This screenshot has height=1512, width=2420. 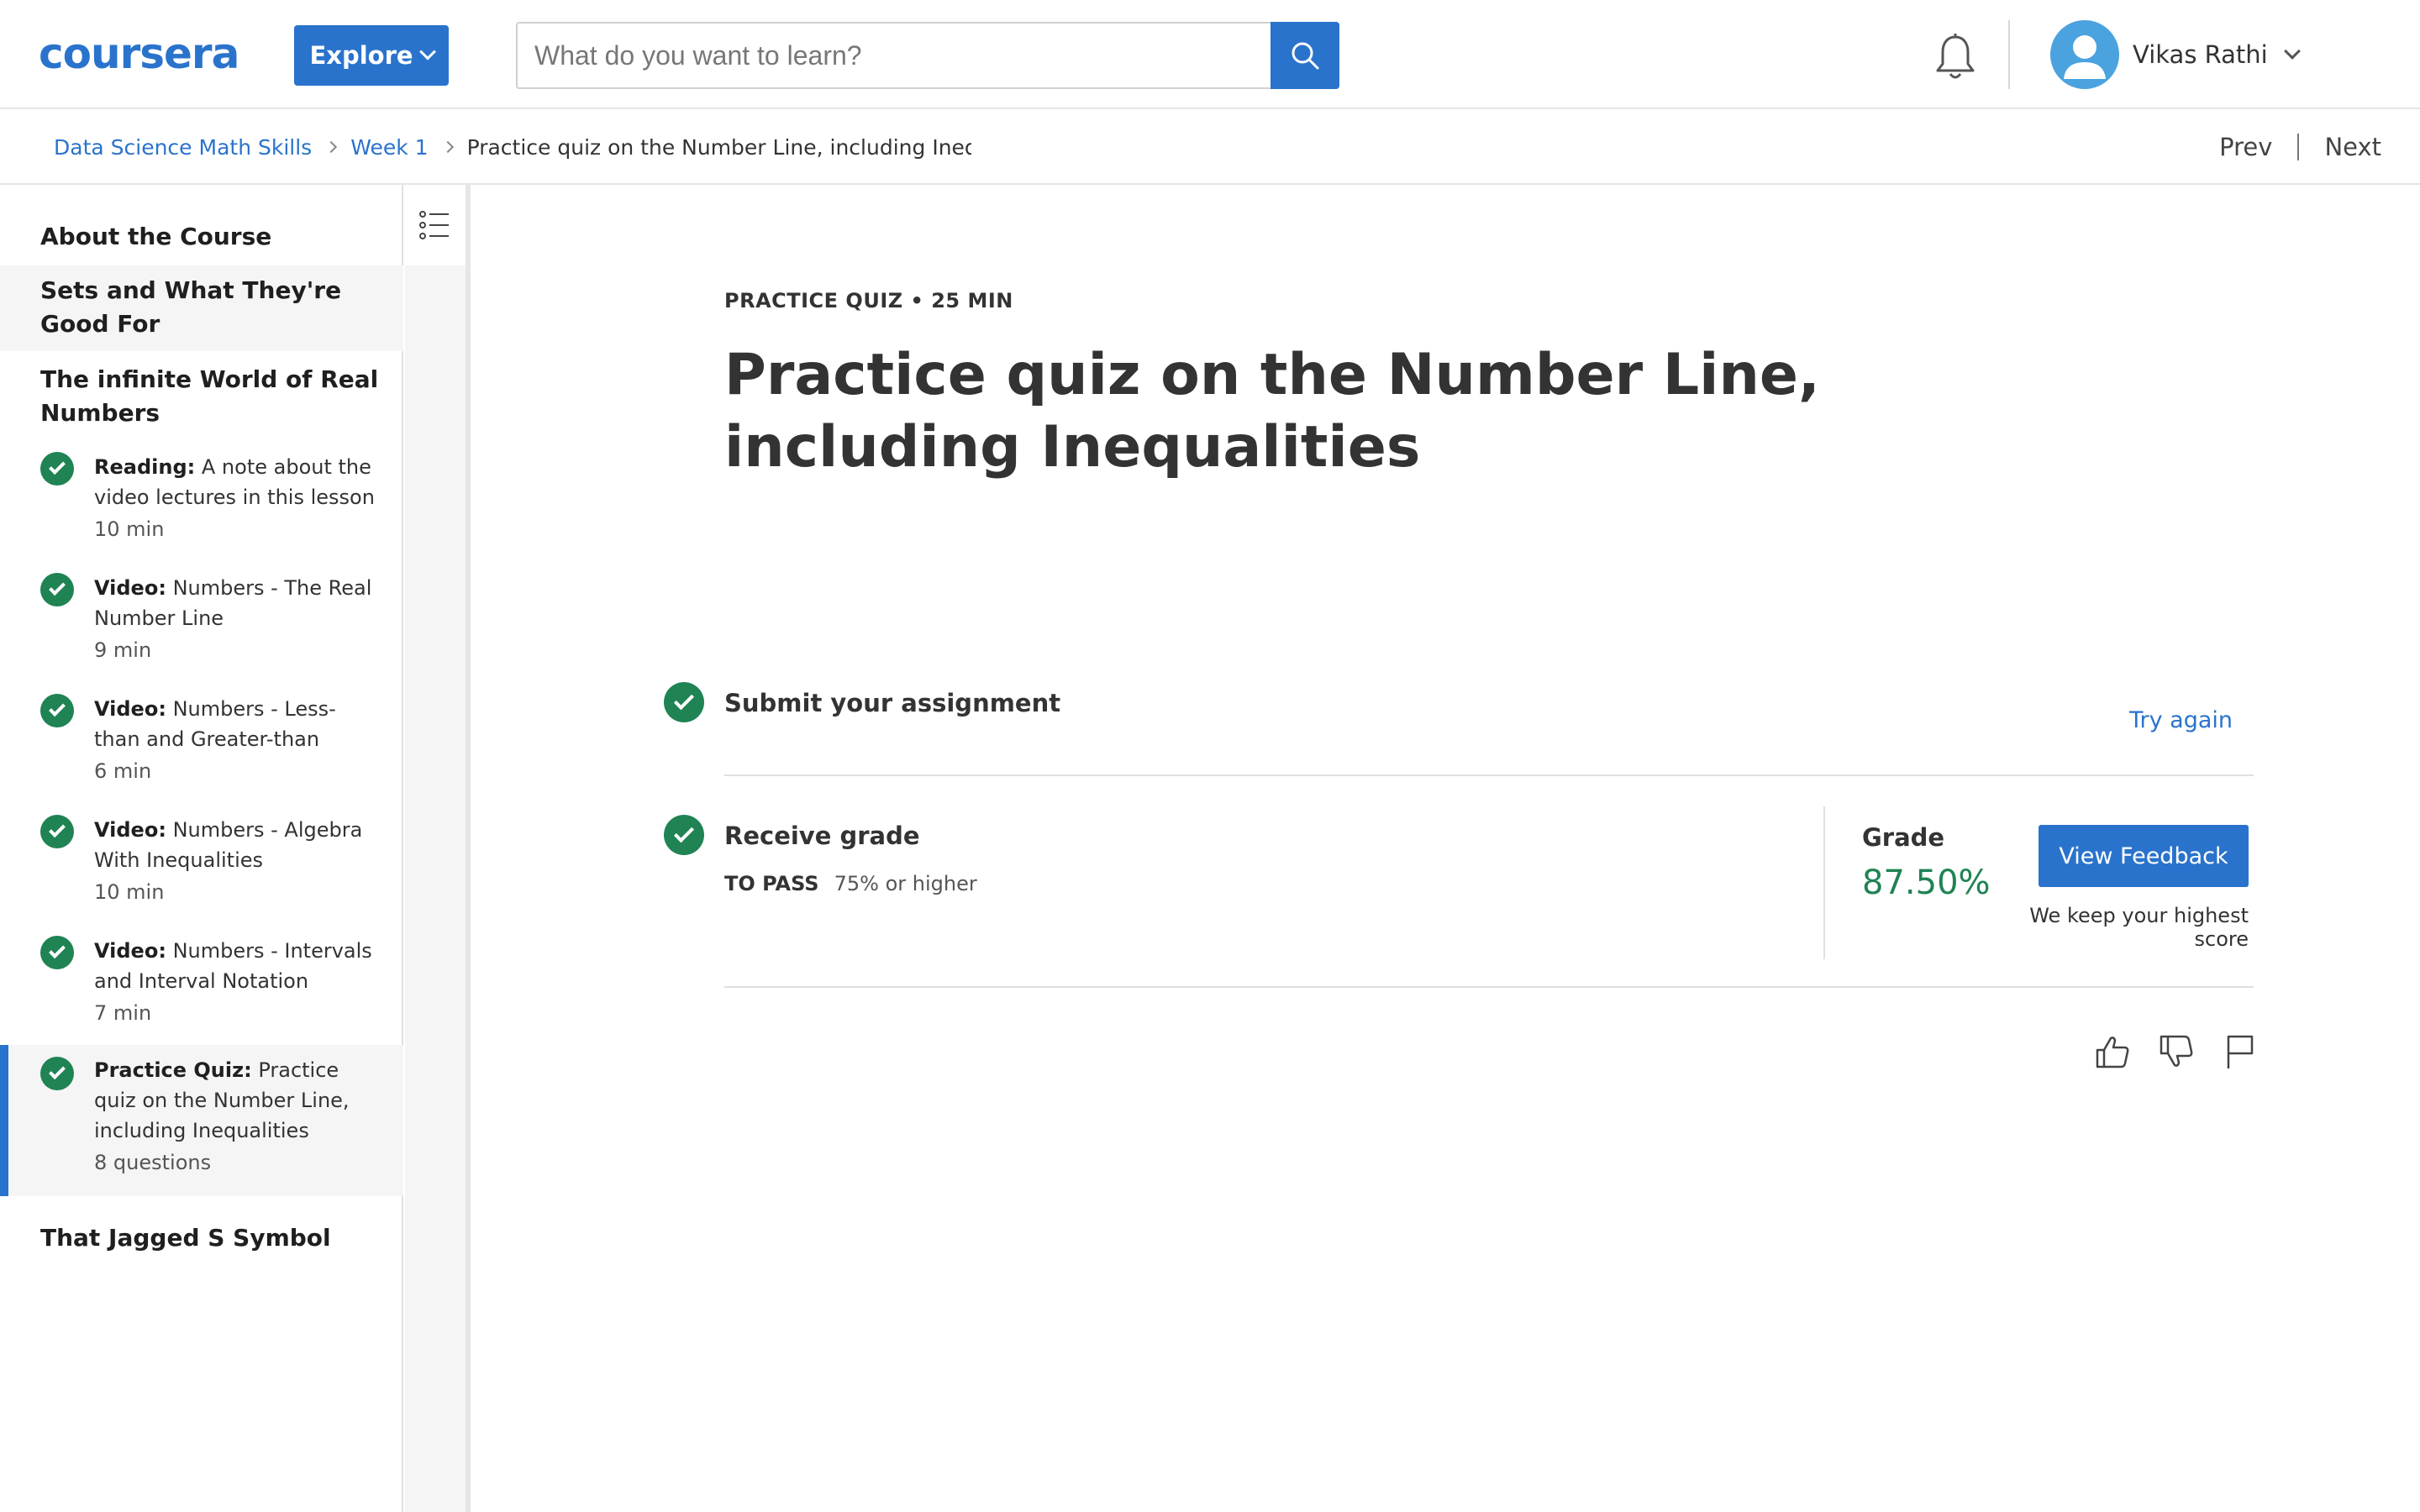 What do you see at coordinates (2201, 54) in the screenshot?
I see `user-name: Vikas Rathi` at bounding box center [2201, 54].